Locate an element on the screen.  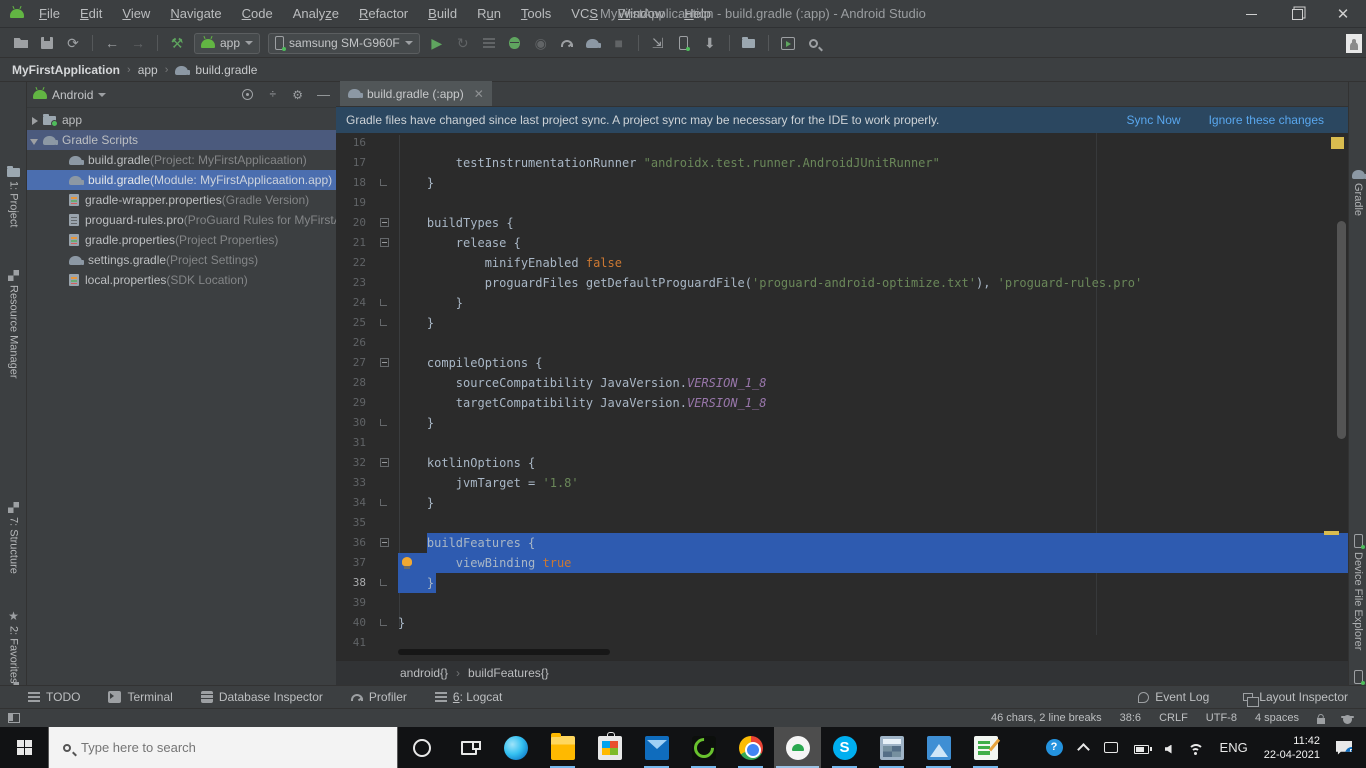
code-line-22: 22 minifyEnabled false is located at coordinates (842, 263).